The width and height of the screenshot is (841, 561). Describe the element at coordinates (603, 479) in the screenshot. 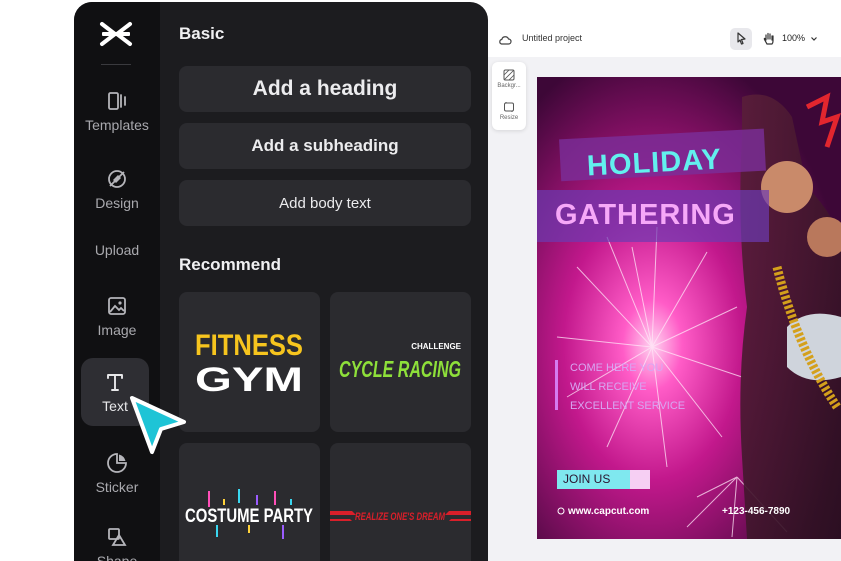

I see `poster-cta: JOIN US` at that location.